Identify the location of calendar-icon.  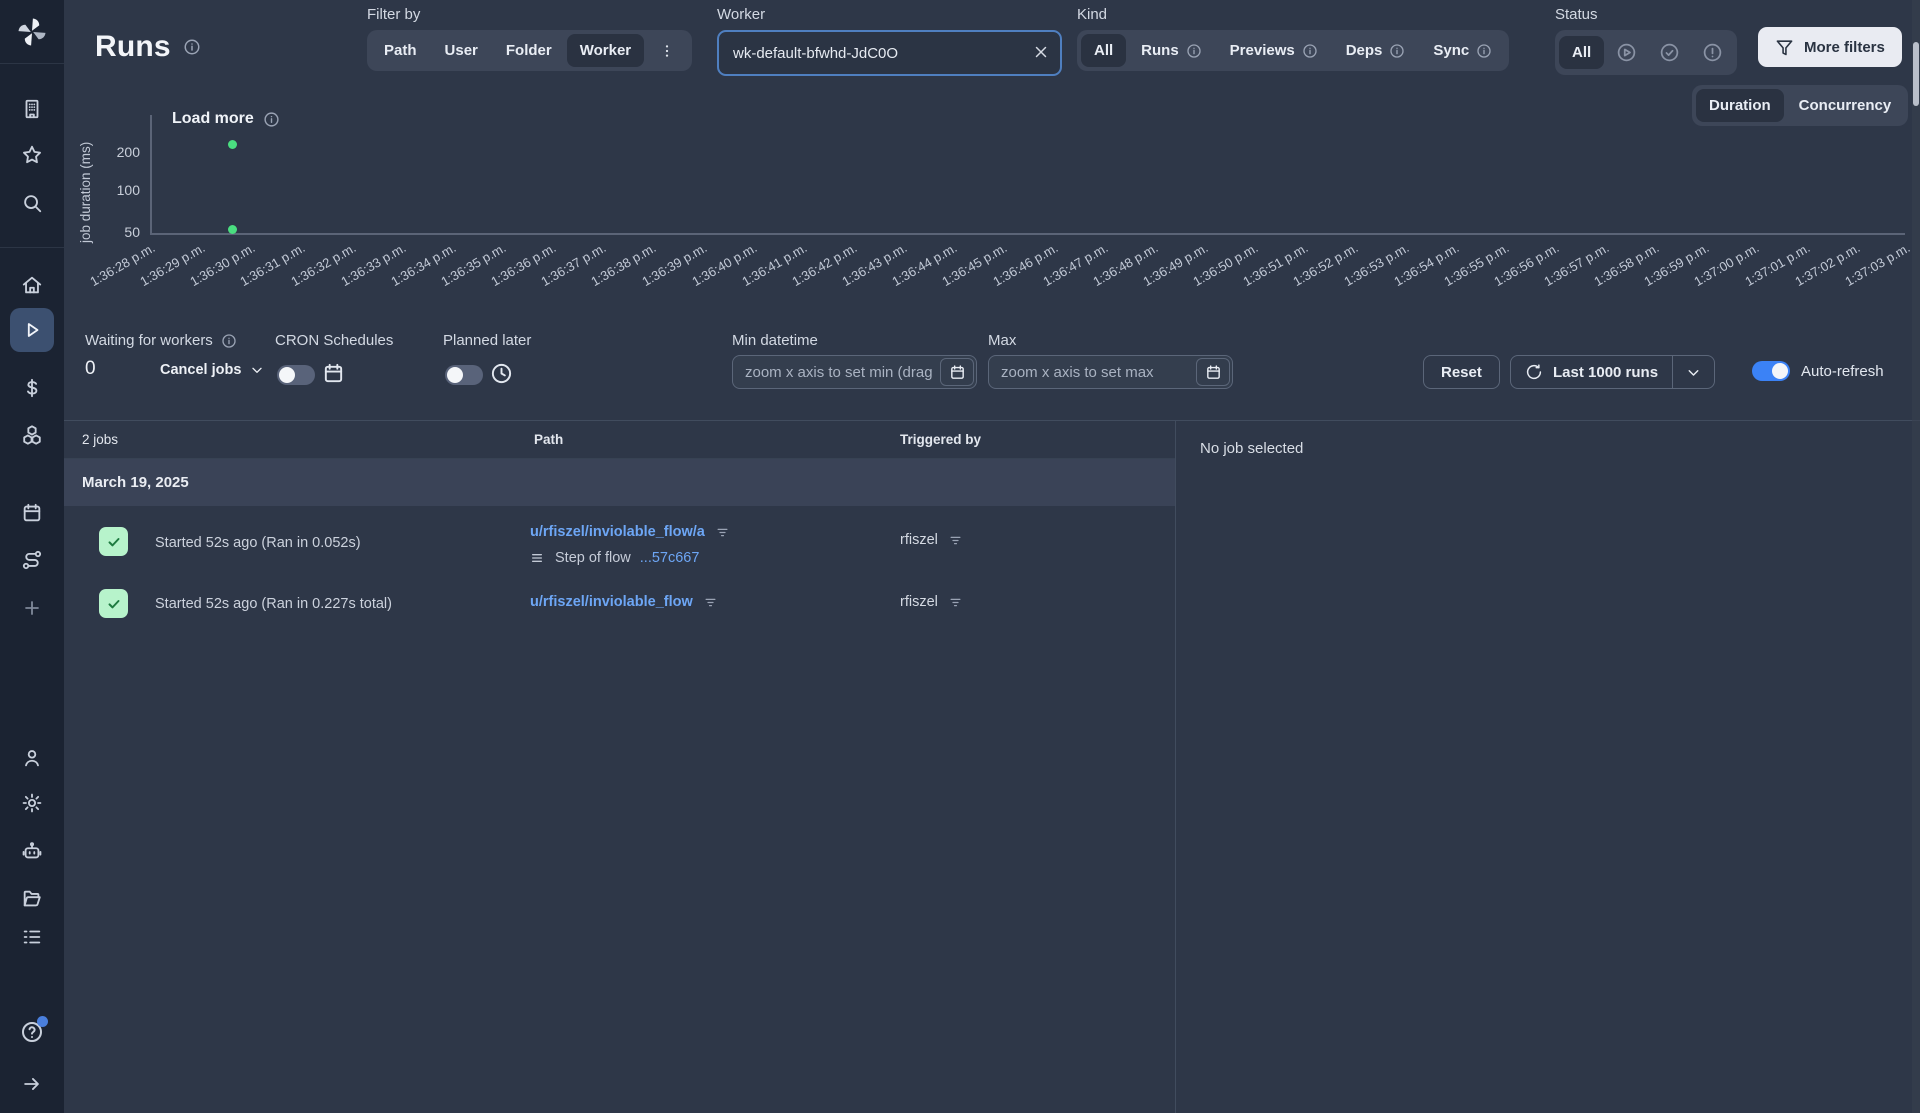
(32, 512).